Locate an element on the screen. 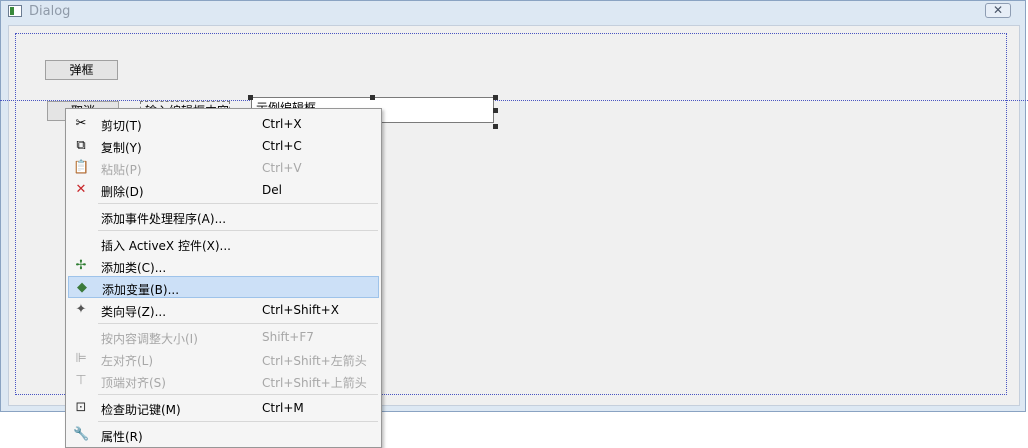 Image resolution: width=1028 pixels, height=448 pixels. popup-button: 弹框 is located at coordinates (81, 70).